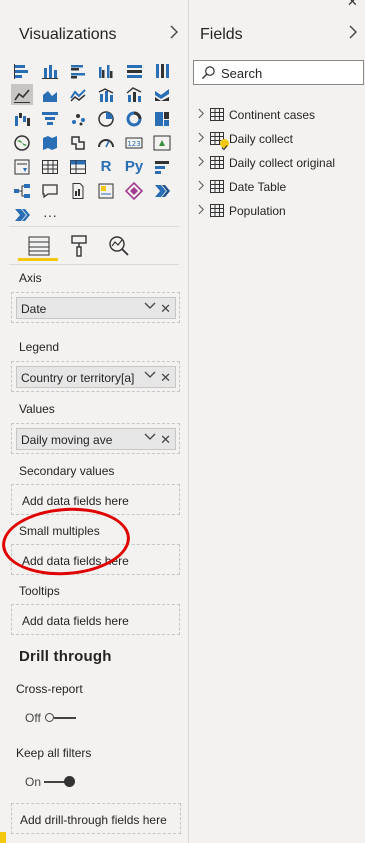 The width and height of the screenshot is (365, 843). What do you see at coordinates (78, 166) in the screenshot?
I see `matrix-icon` at bounding box center [78, 166].